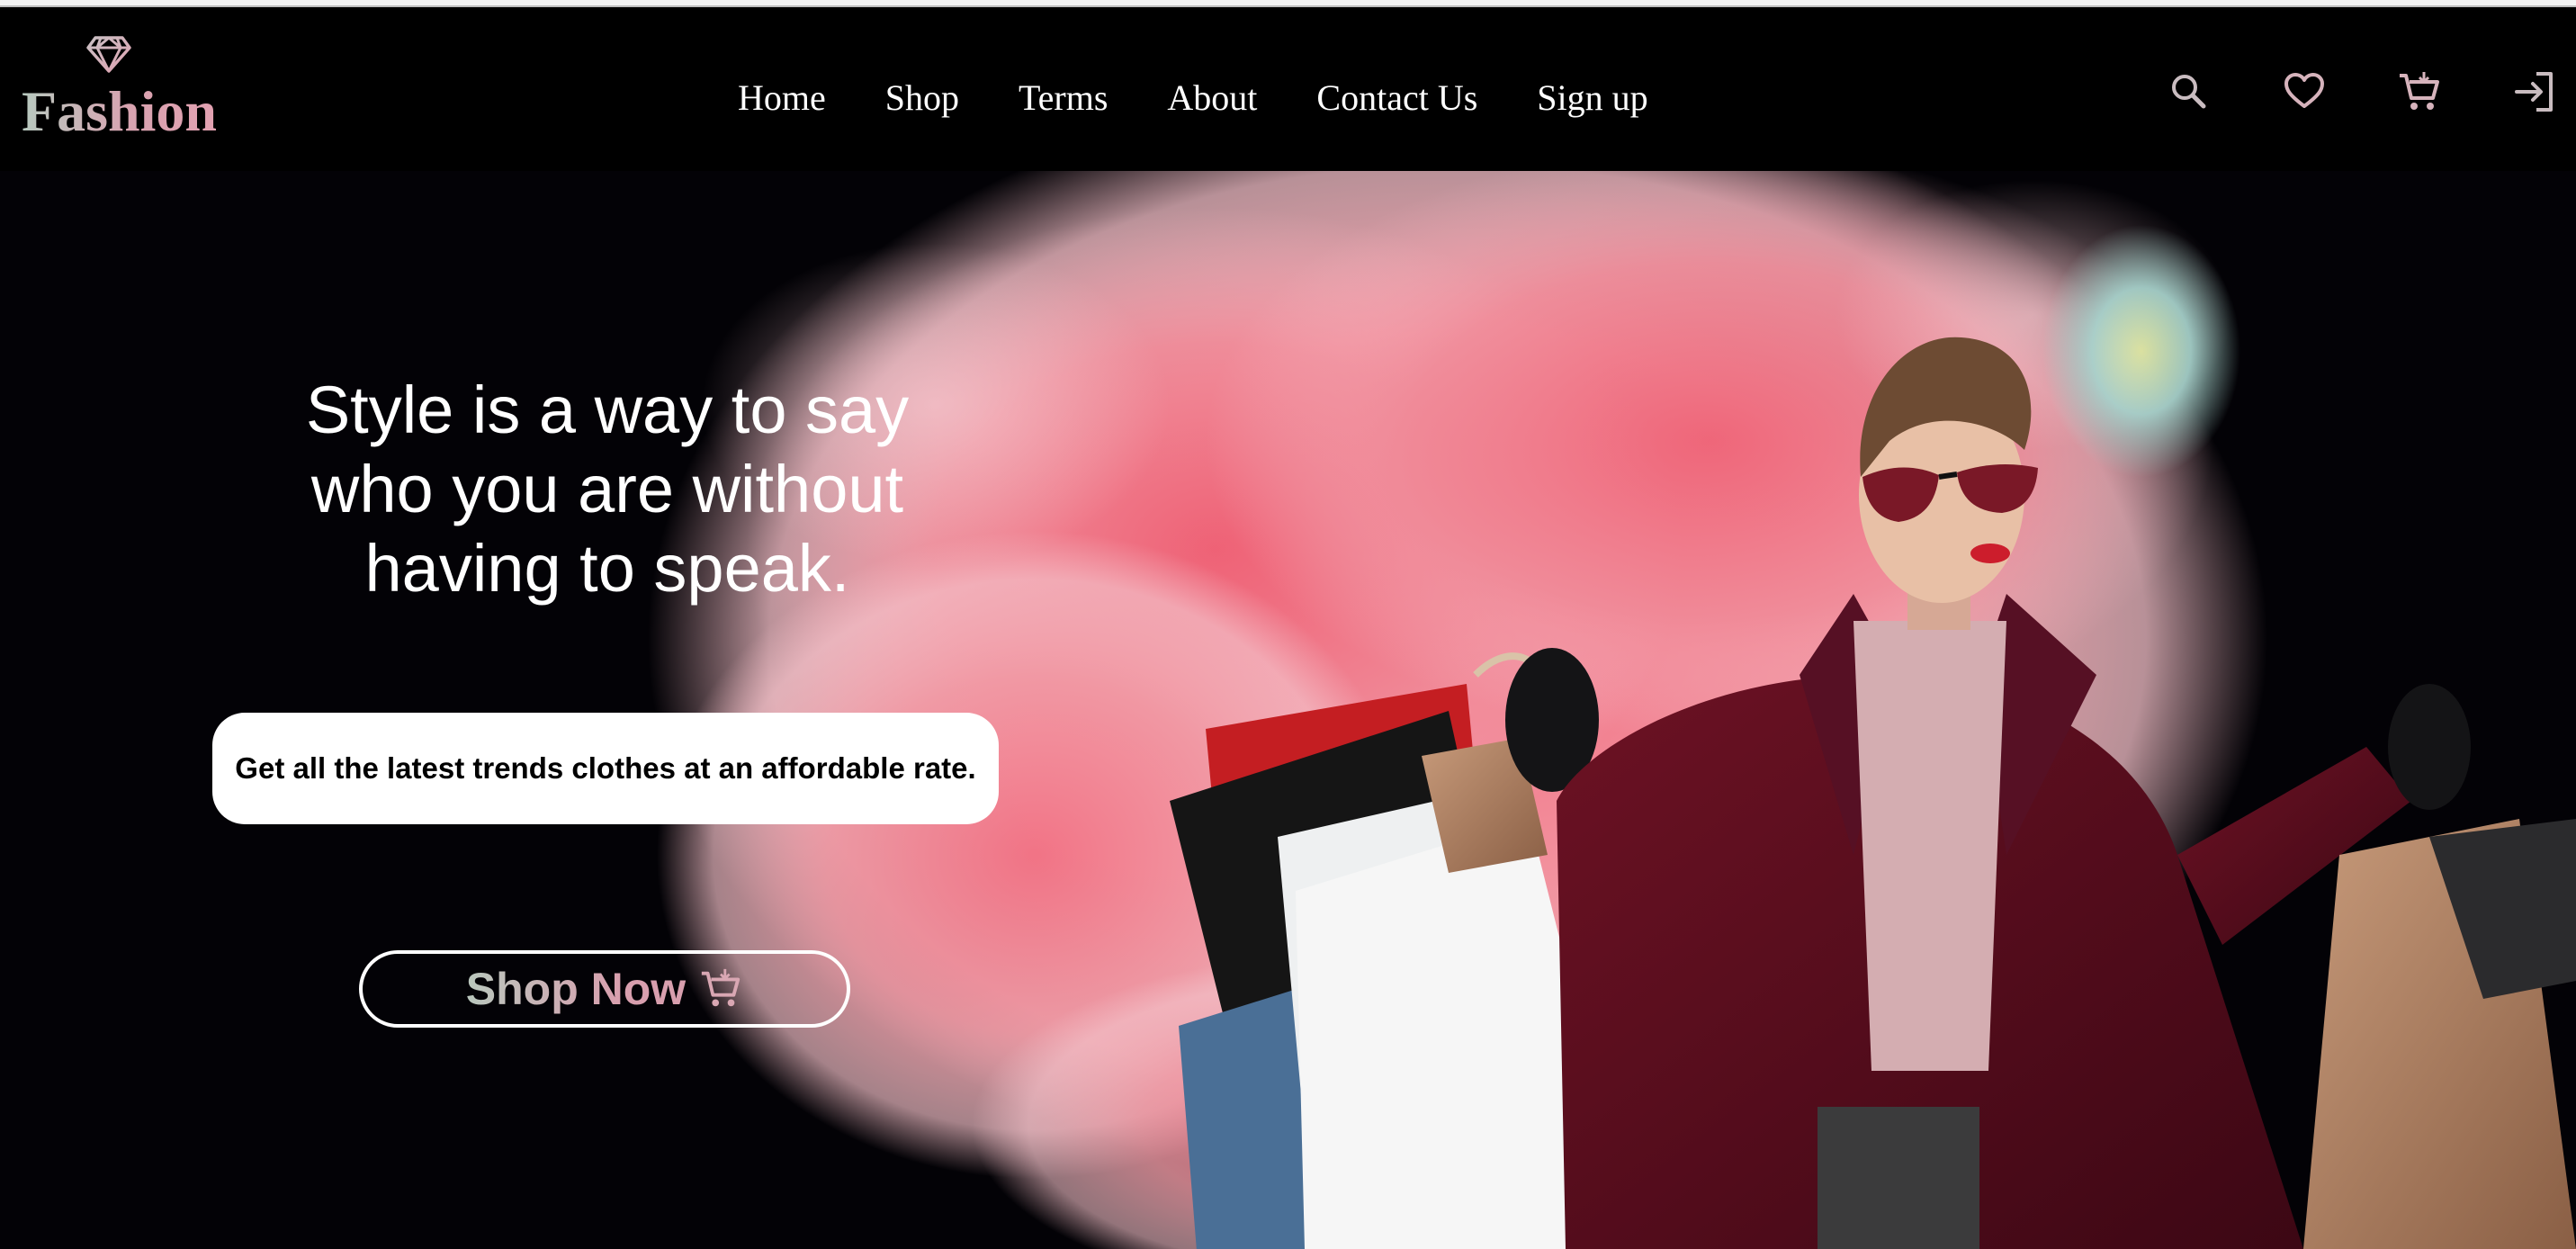 Image resolution: width=2576 pixels, height=1249 pixels. I want to click on nav-home: Home, so click(782, 97).